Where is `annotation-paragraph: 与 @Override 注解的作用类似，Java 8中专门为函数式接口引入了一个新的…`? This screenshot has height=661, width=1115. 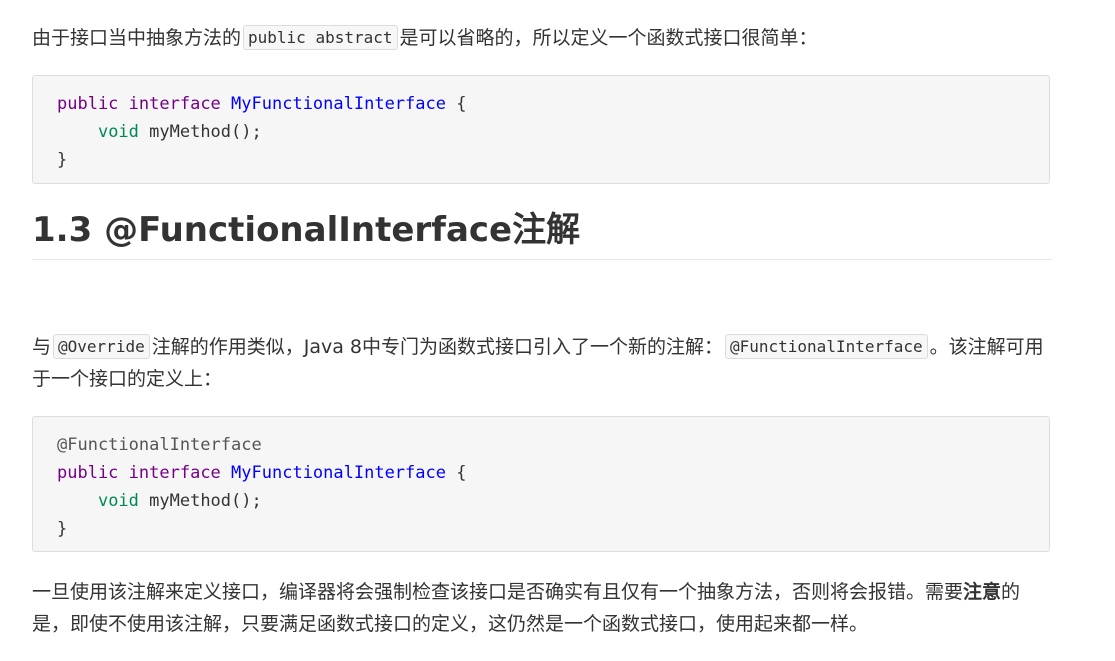 annotation-paragraph: 与 @Override 注解的作用类似，Java 8中专门为函数式接口引入了一个新的… is located at coordinates (542, 363).